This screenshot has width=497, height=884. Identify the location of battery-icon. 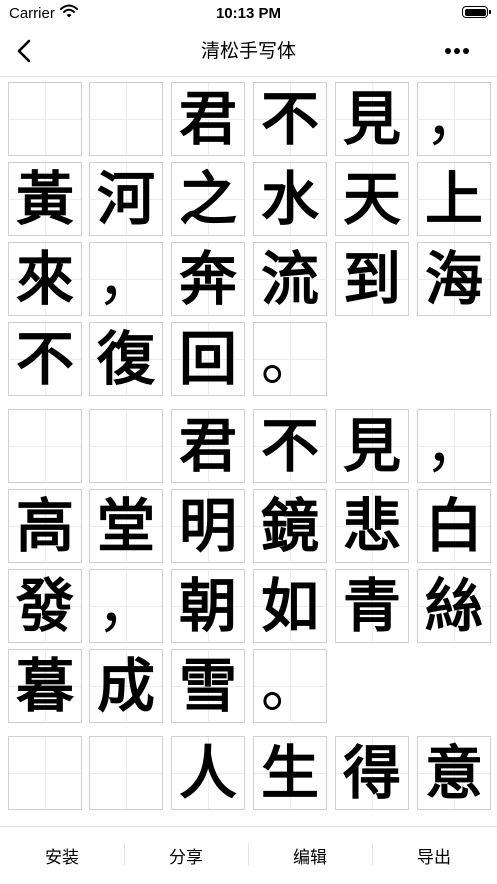
(476, 12).